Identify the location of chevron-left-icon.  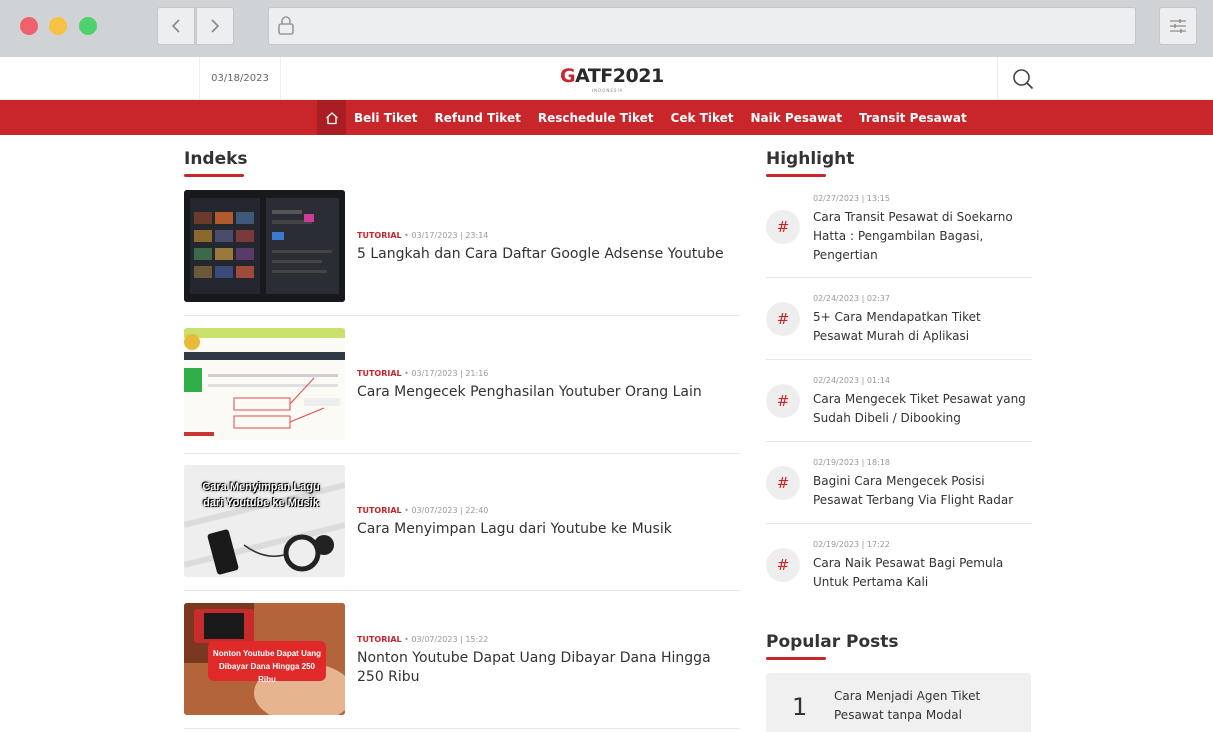
(175, 26).